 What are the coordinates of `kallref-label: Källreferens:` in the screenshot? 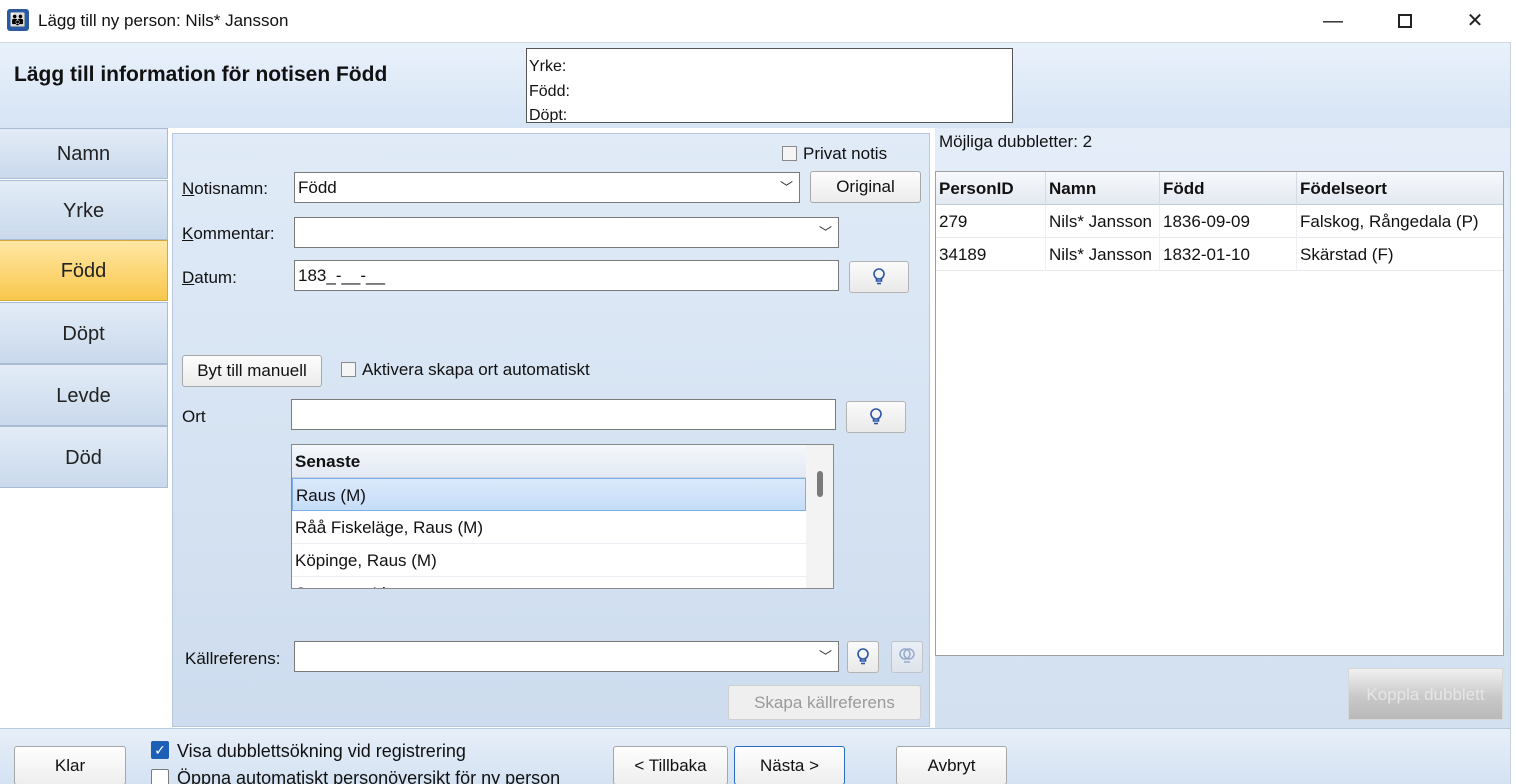 It's located at (233, 658).